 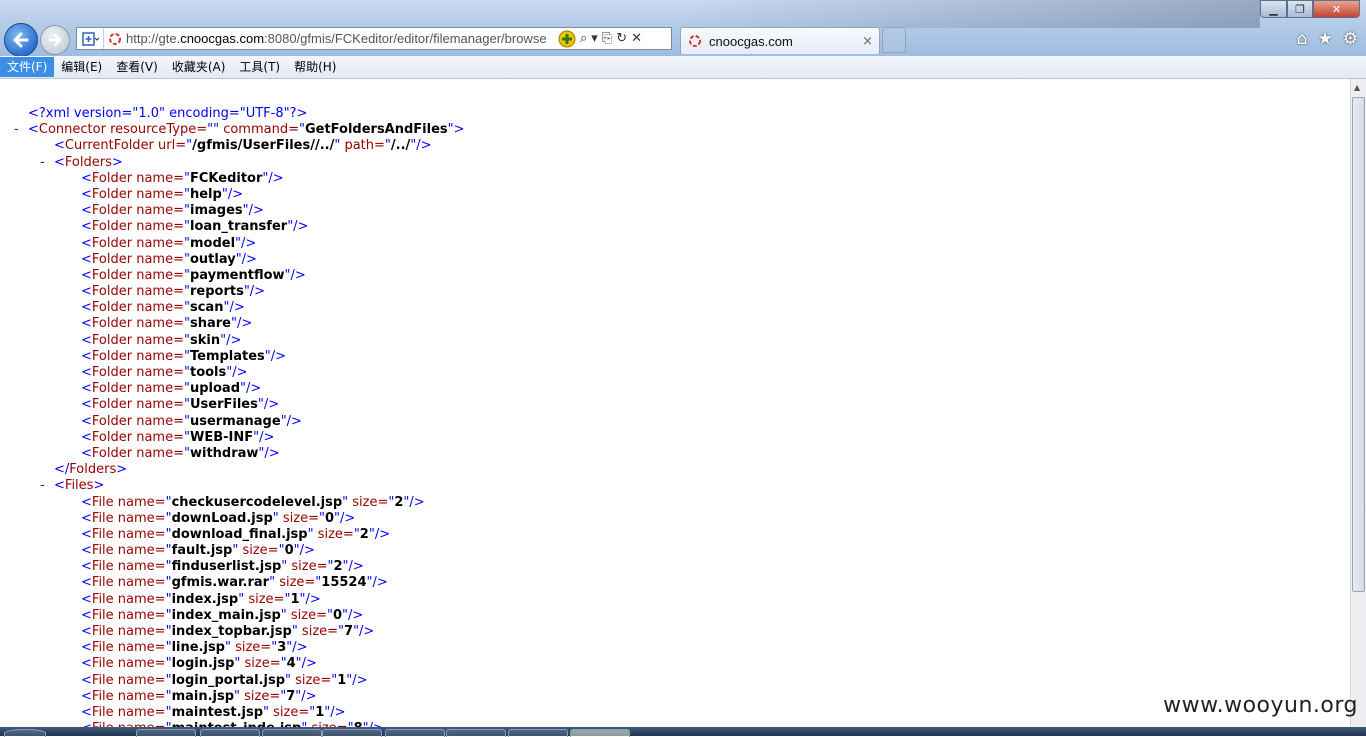 I want to click on attr-name-url: url=, so click(x=170, y=146).